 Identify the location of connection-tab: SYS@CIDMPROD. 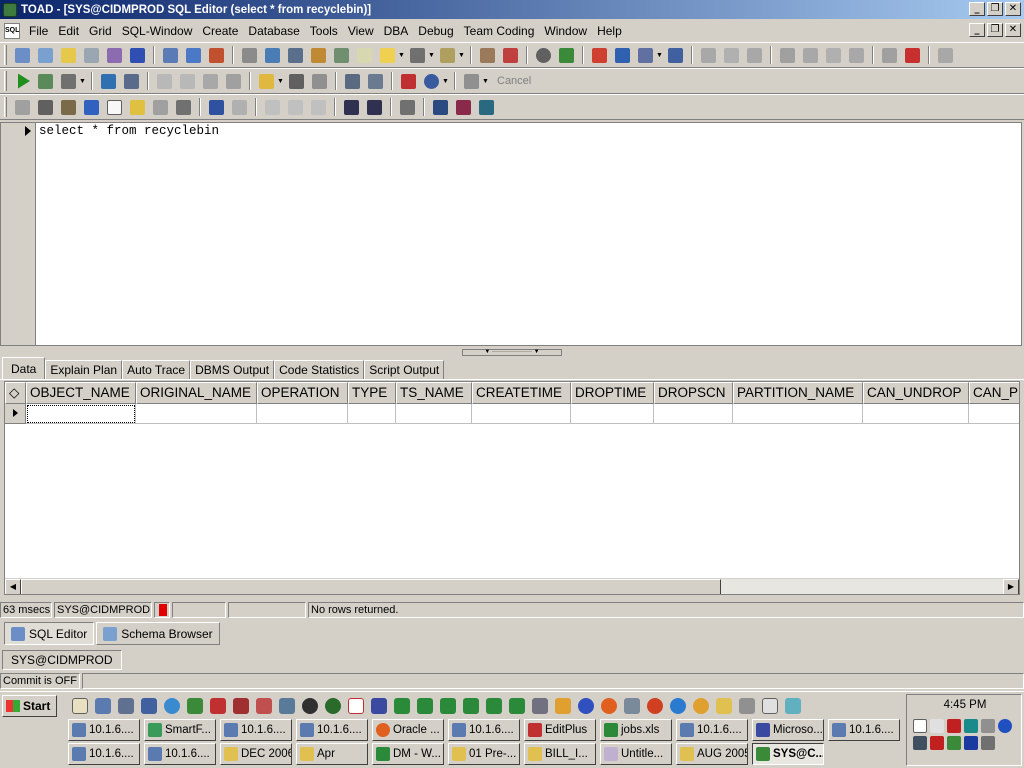
(62, 660).